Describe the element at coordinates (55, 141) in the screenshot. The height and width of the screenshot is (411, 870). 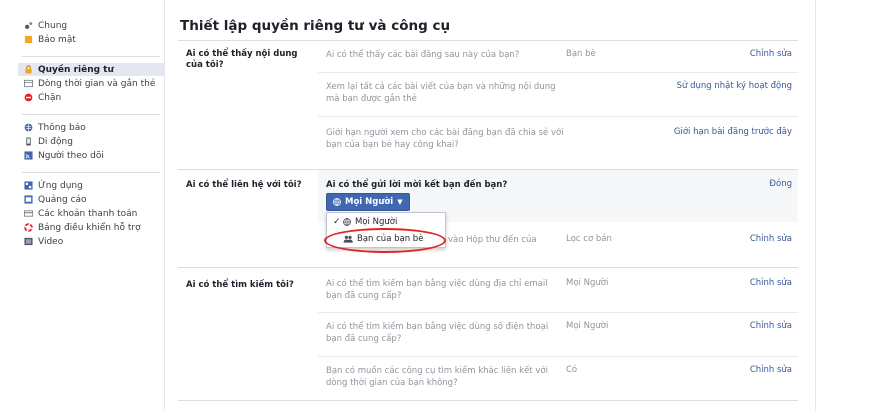
I see `sidebar-item-label: Di động` at that location.